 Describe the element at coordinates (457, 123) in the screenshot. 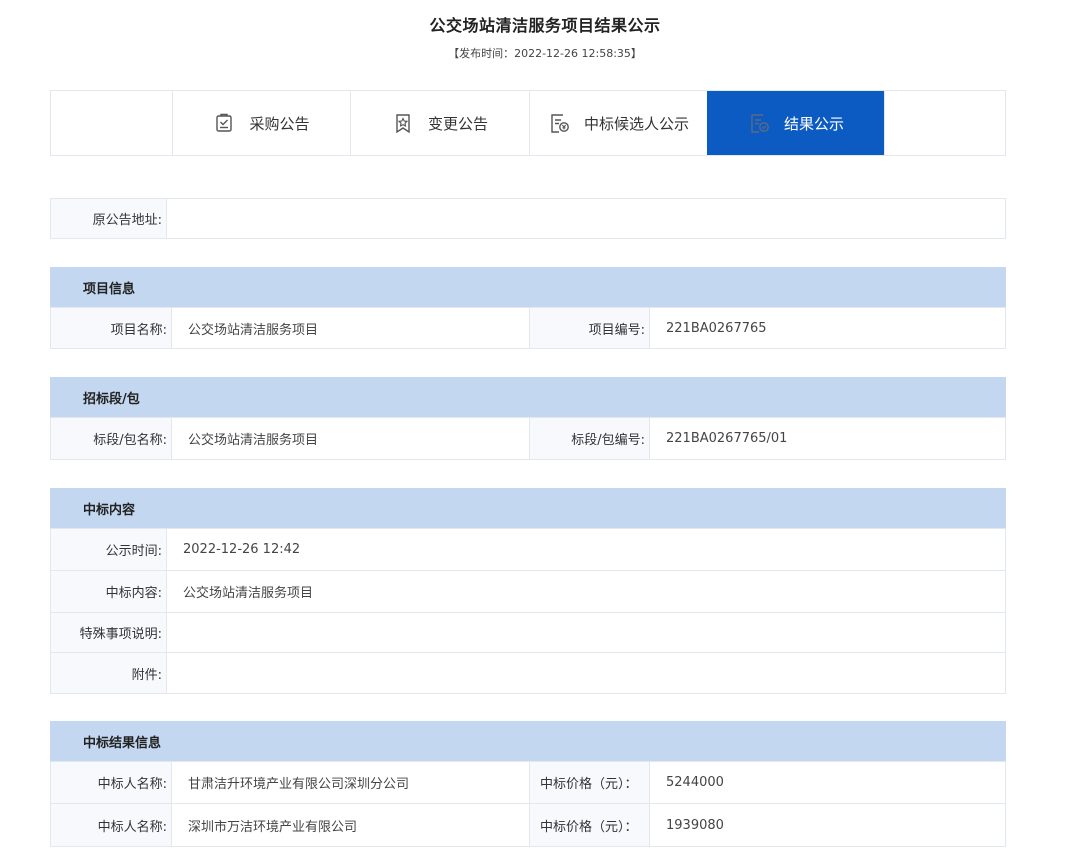

I see `tab-label: 变更公告` at that location.